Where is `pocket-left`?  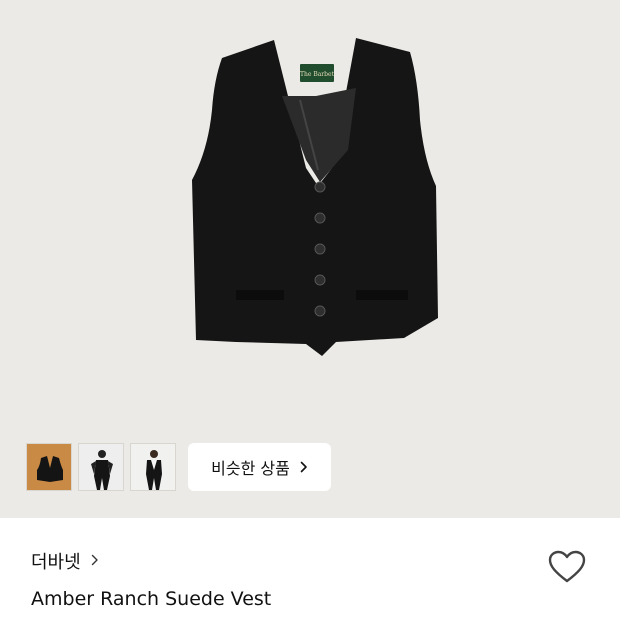 pocket-left is located at coordinates (260, 295).